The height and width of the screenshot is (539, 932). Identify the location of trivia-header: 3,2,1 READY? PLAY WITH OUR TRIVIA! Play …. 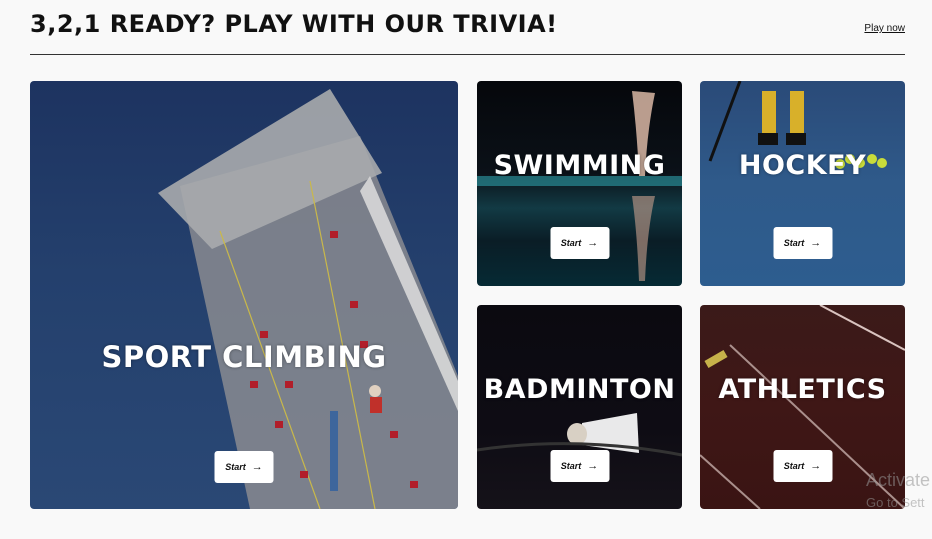
(467, 30).